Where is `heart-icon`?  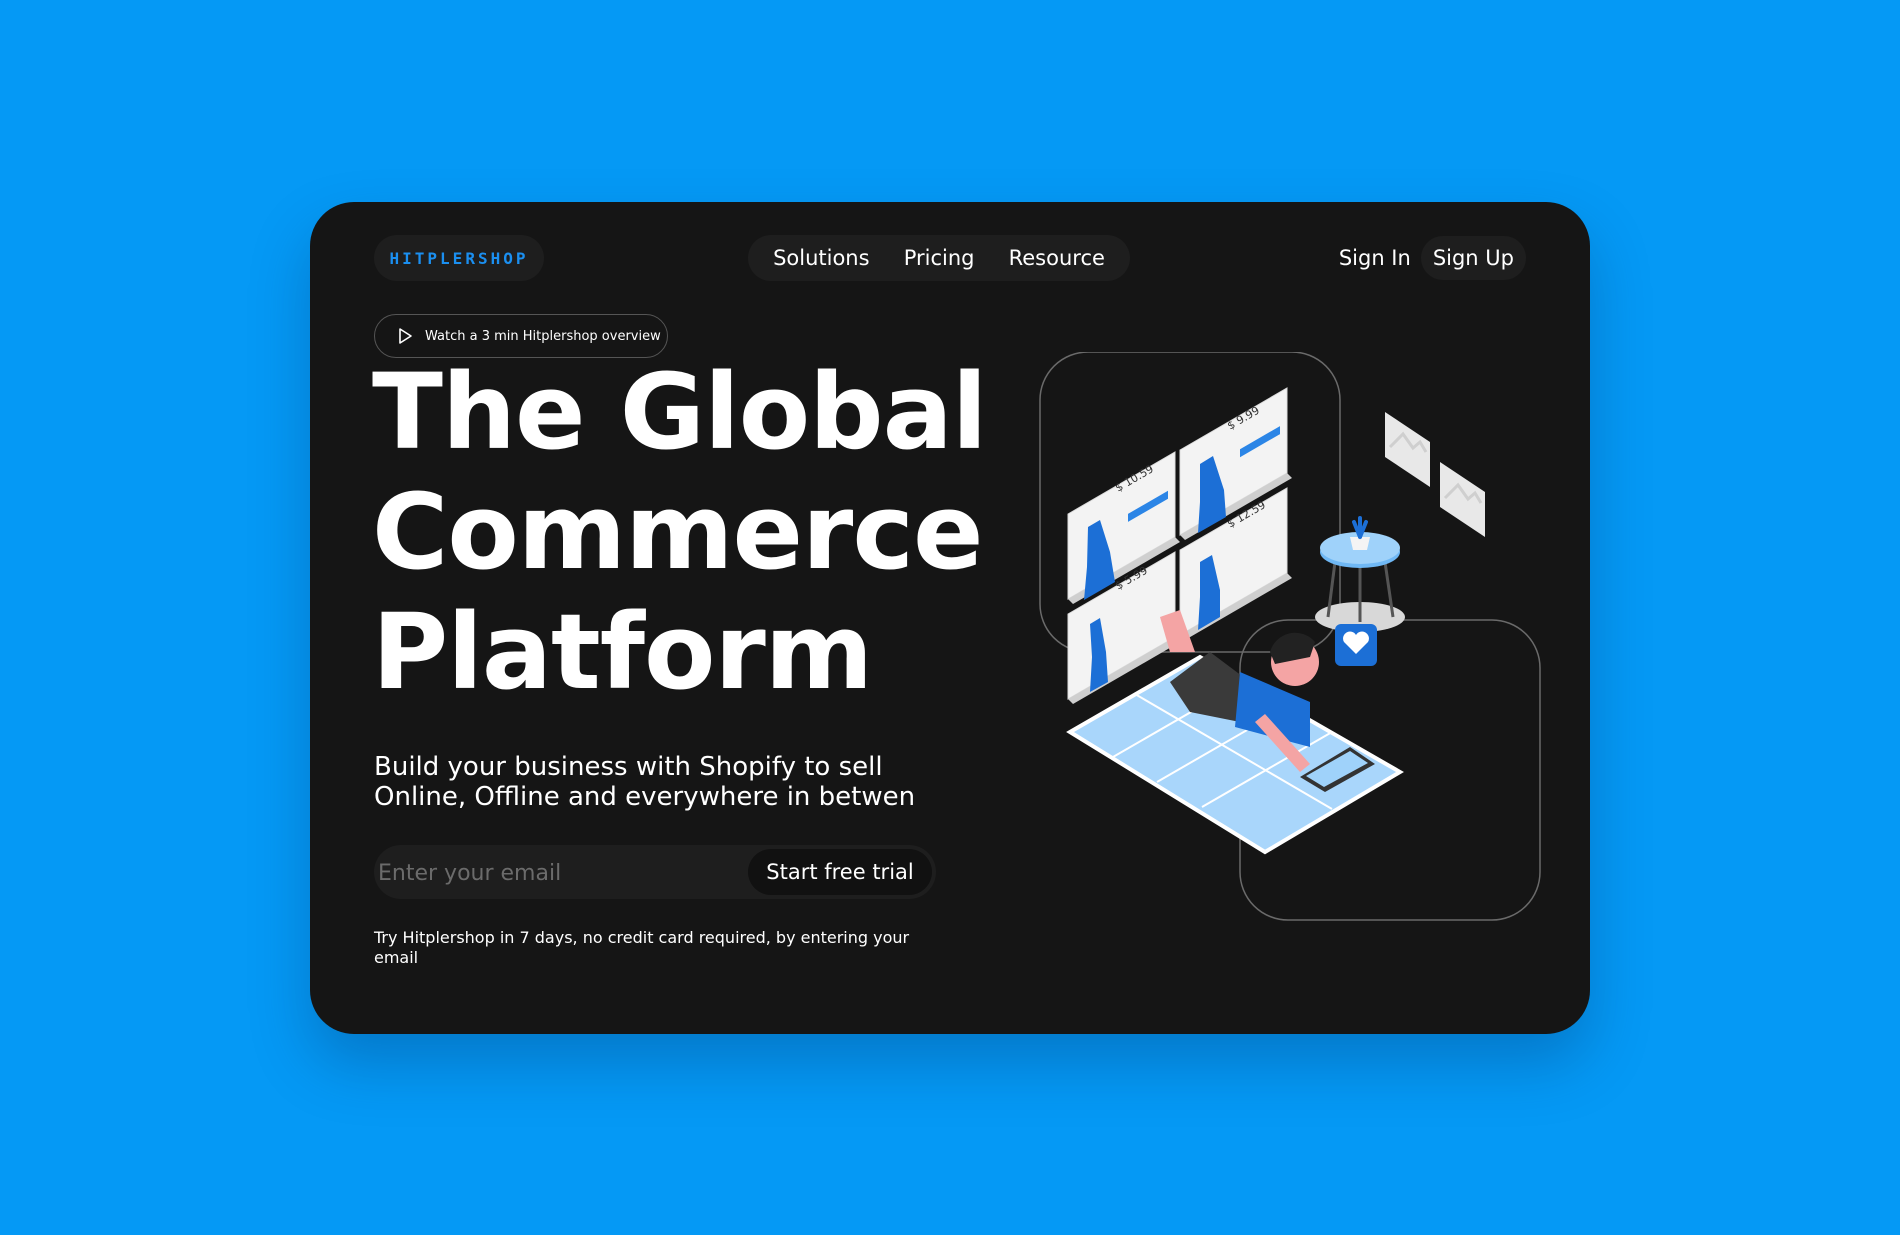
heart-icon is located at coordinates (1356, 645).